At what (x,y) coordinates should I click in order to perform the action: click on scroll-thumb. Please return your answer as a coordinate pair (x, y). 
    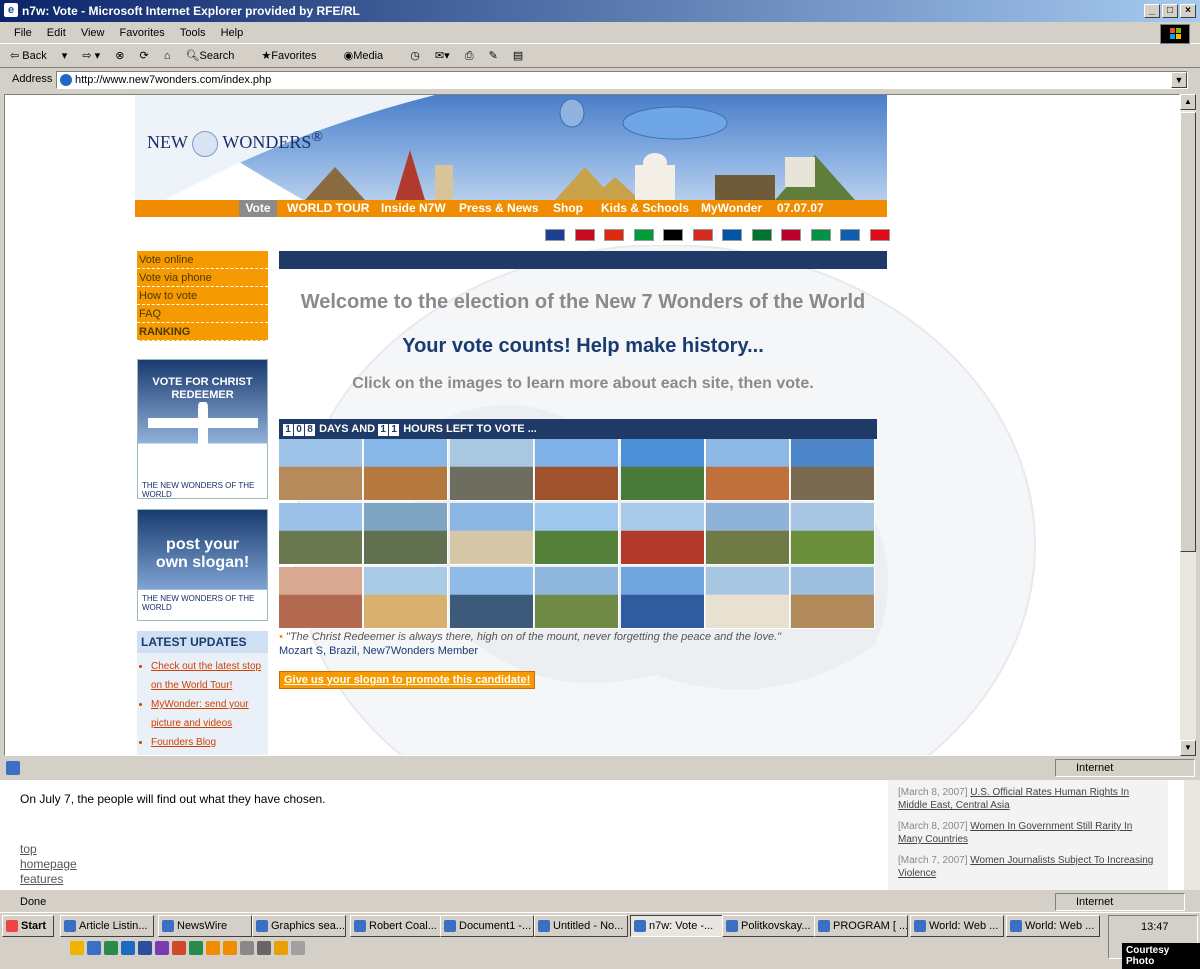
    Looking at the image, I should click on (1188, 332).